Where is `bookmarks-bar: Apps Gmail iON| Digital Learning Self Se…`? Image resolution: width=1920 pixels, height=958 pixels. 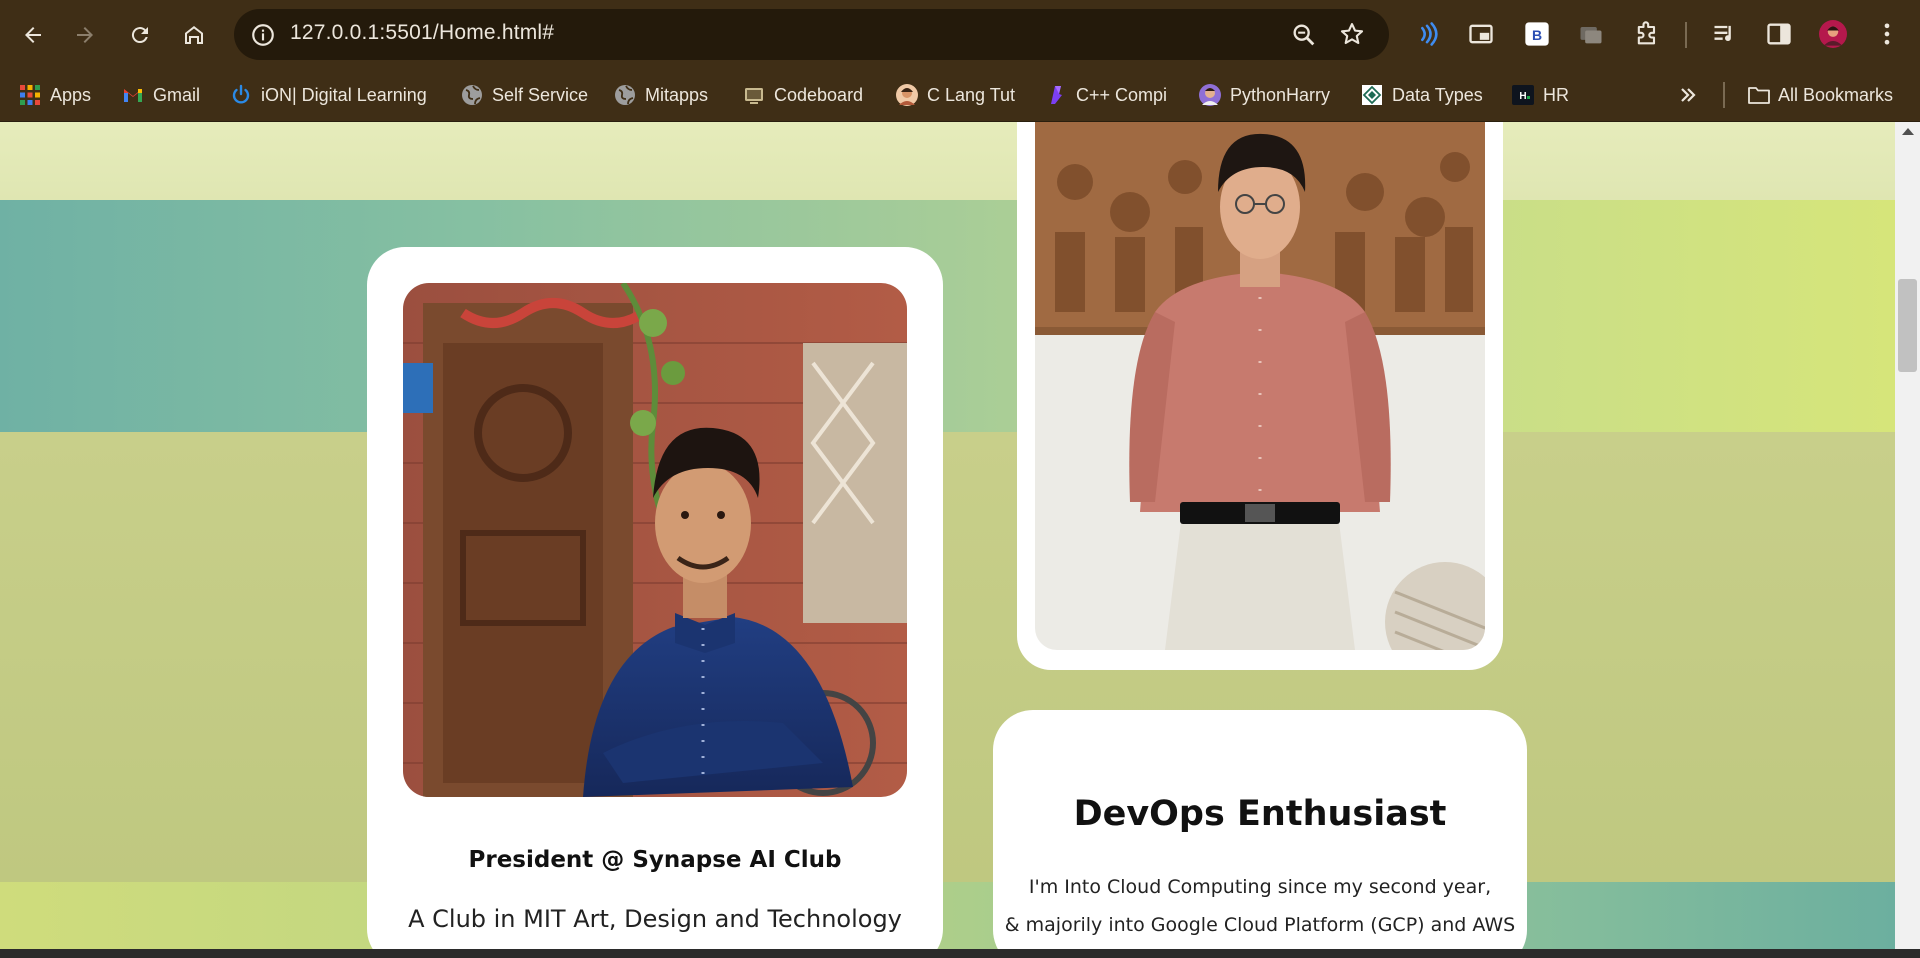
bookmarks-bar: Apps Gmail iON| Digital Learning Self Se… is located at coordinates (960, 95).